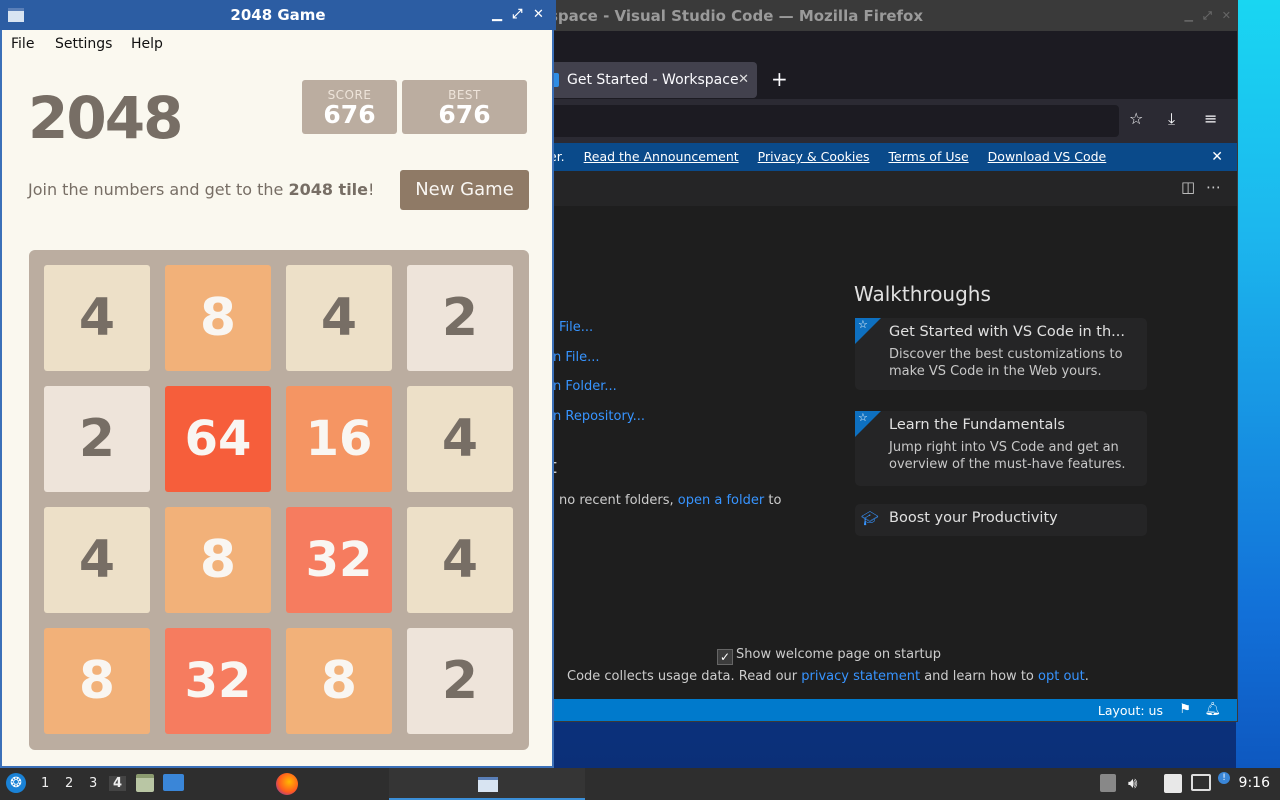 This screenshot has width=1280, height=800. I want to click on tile-3-0: 8, so click(97, 681).